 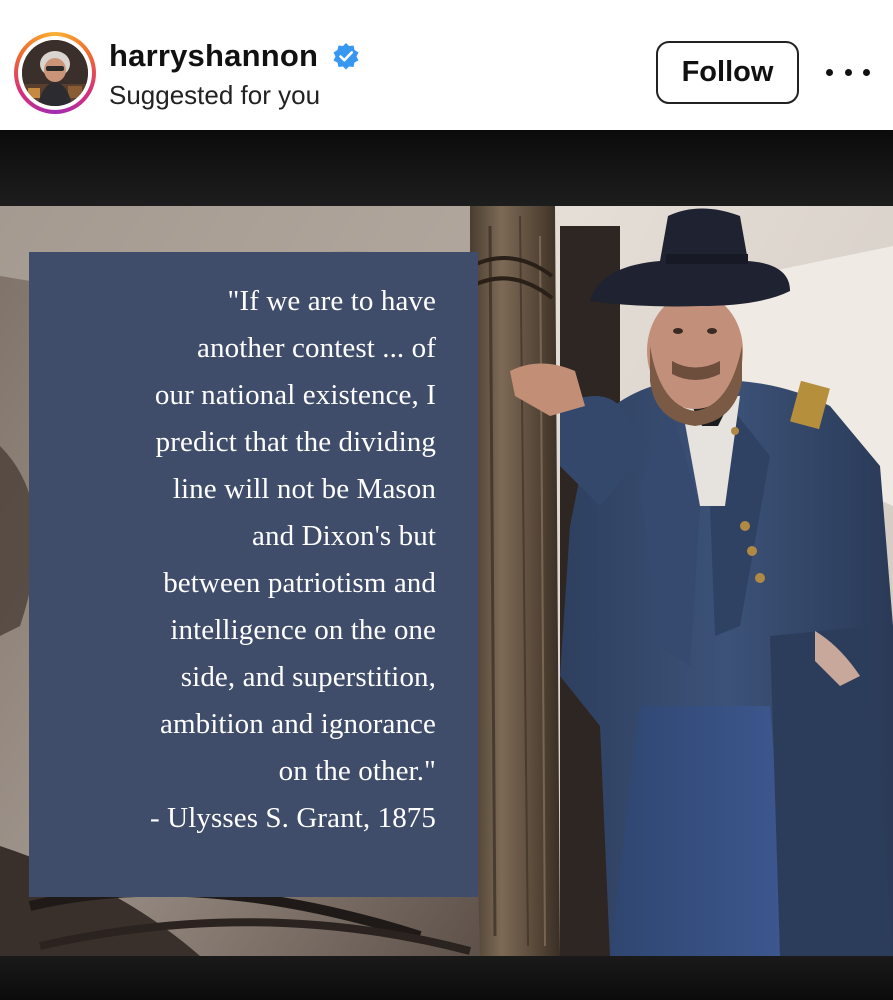 What do you see at coordinates (304, 489) in the screenshot?
I see `quote-line: line will not be Mason` at bounding box center [304, 489].